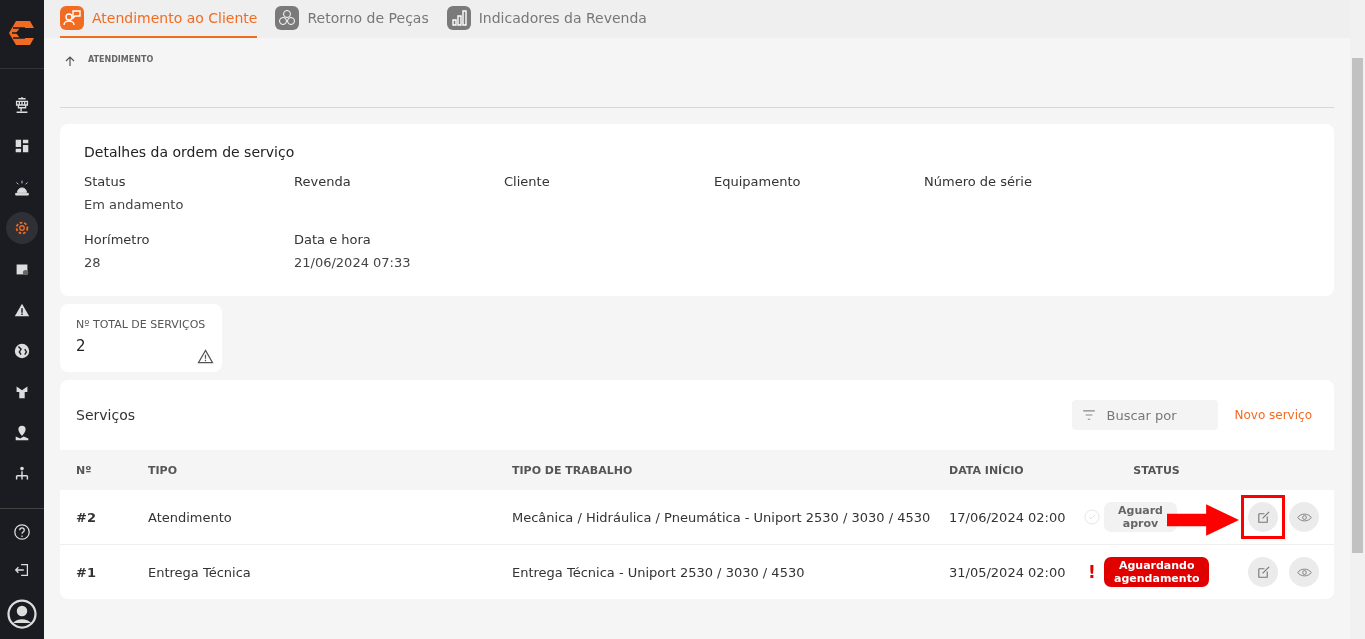 This screenshot has width=1365, height=639. I want to click on column-header: TIPO DE TRABALHO, so click(573, 470).